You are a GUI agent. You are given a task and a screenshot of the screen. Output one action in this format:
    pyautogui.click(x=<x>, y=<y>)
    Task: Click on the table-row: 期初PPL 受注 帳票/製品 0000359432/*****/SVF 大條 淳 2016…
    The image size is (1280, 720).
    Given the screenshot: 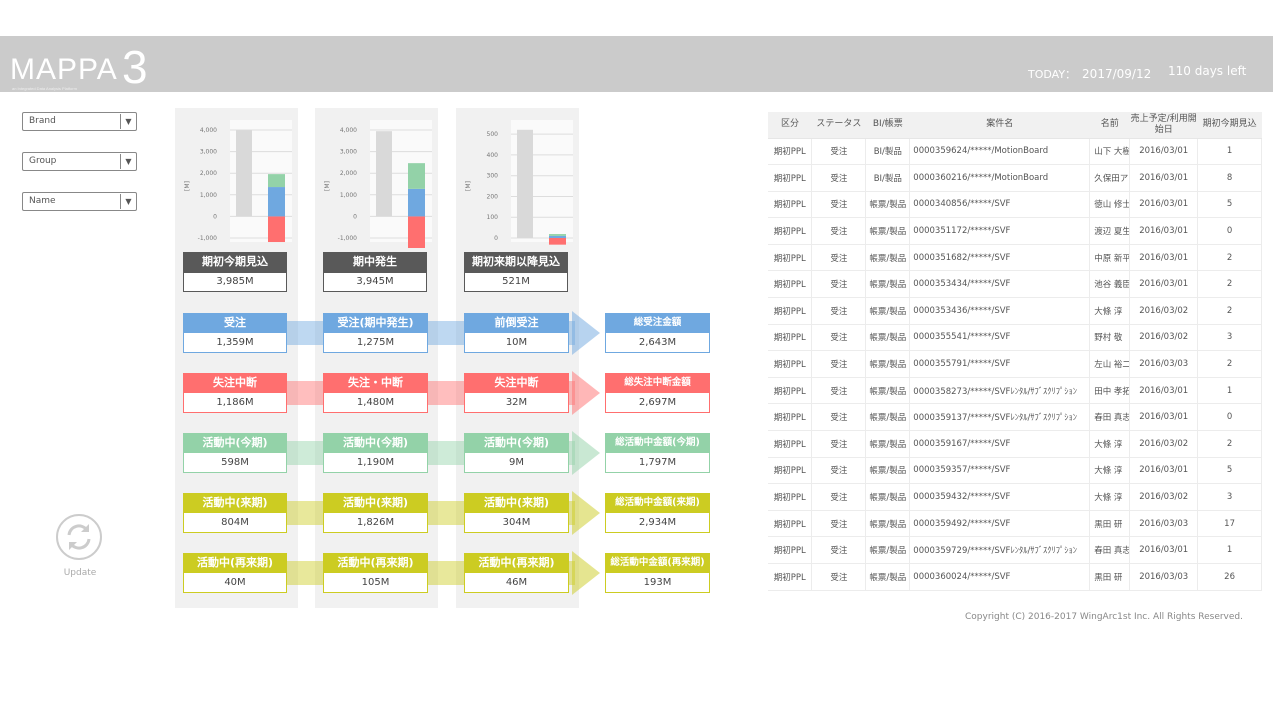 What is the action you would take?
    pyautogui.click(x=1015, y=497)
    